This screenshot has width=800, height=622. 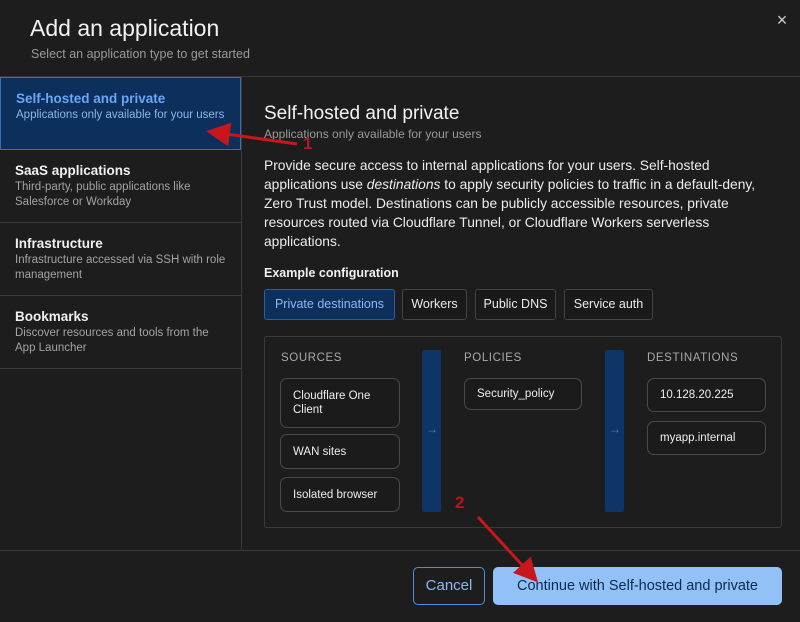 I want to click on tab-workers: Workers, so click(x=434, y=304).